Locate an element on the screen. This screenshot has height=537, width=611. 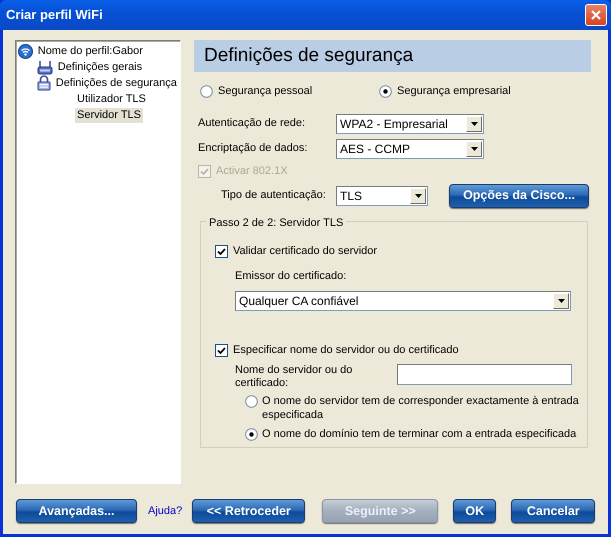
radio-label: O nome do domínio tem de terminar com a entrada especificada is located at coordinates (420, 433).